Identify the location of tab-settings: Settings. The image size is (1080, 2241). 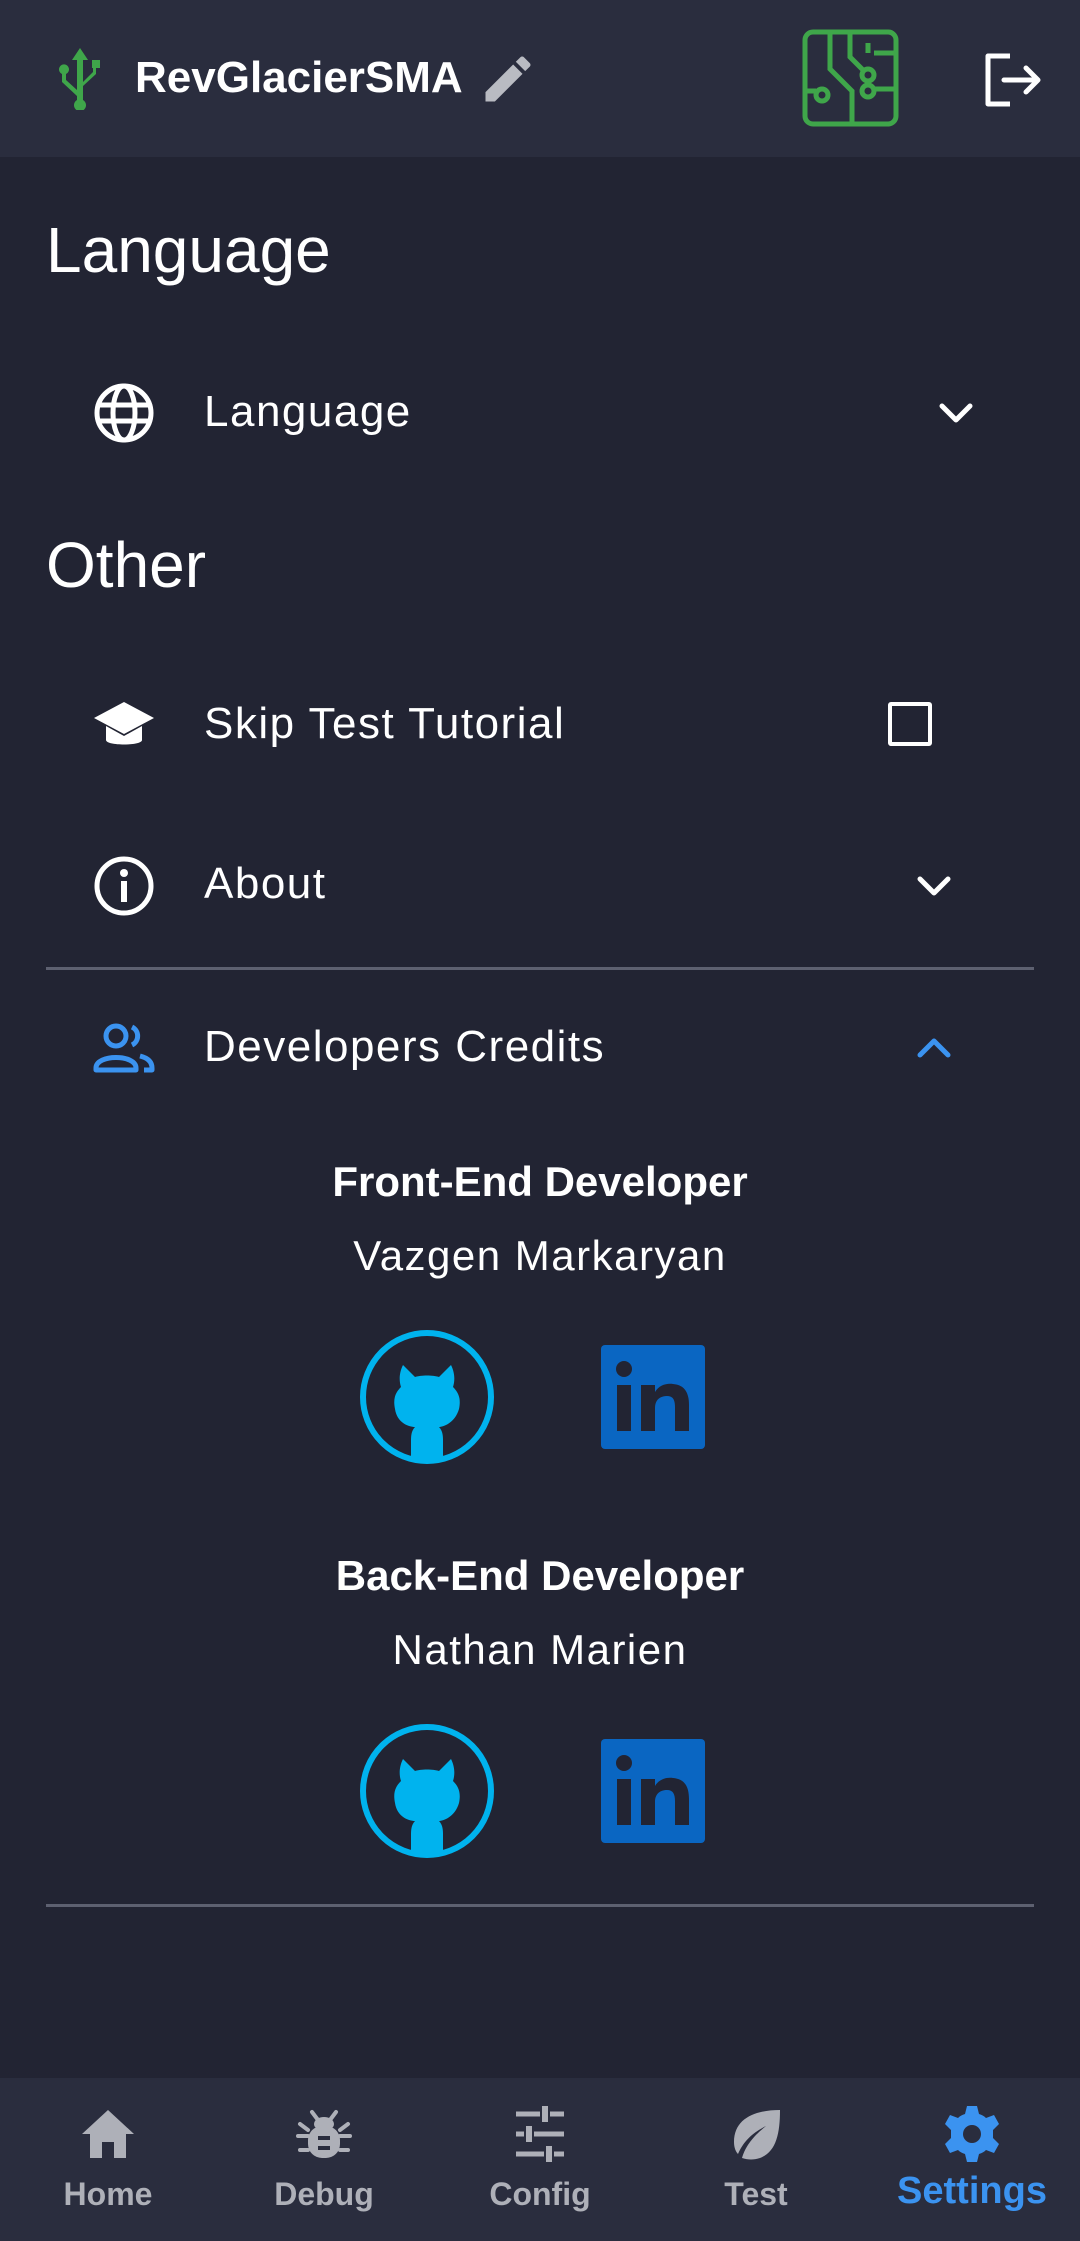
(972, 2159).